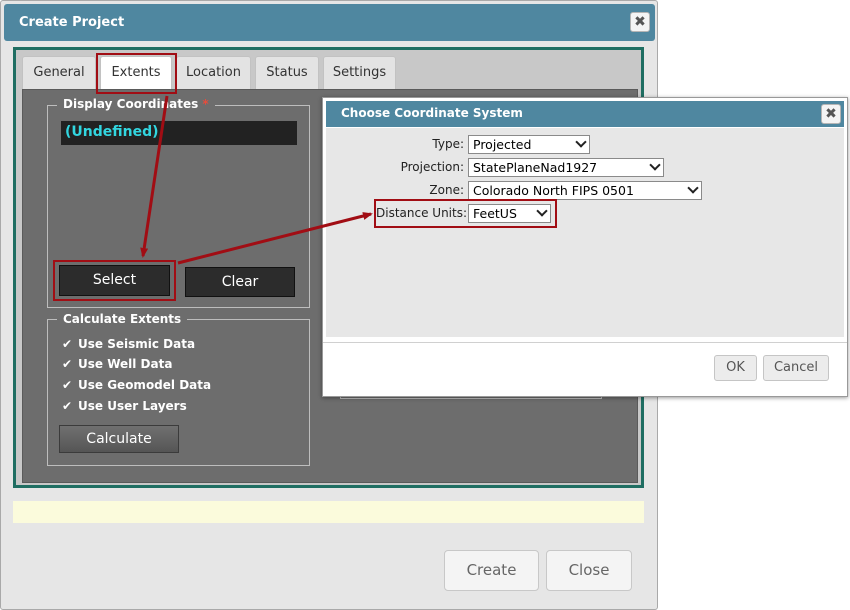  I want to click on arrow-select-to-units, so click(275, 238).